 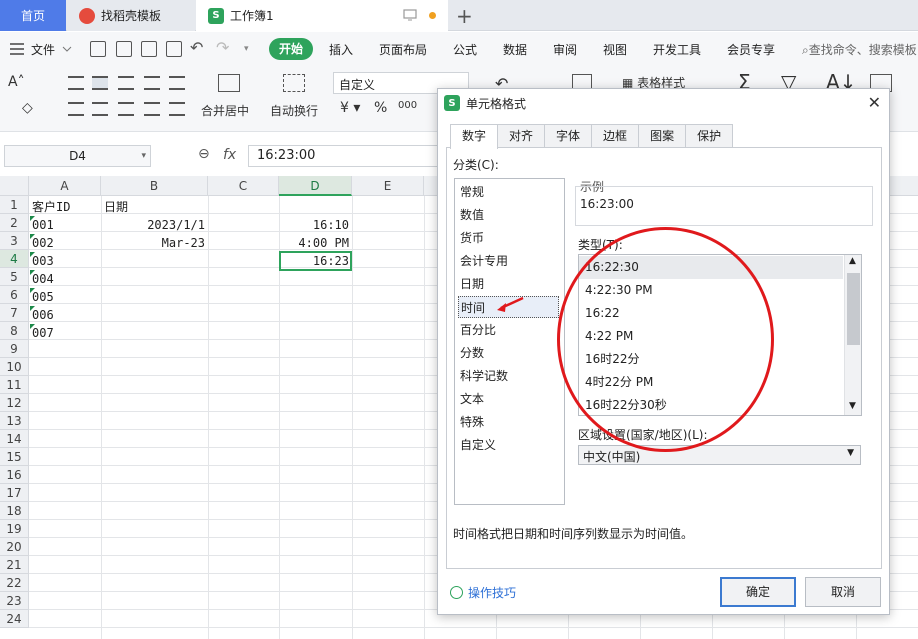 I want to click on clear-format-icon: ◇, so click(x=27, y=108).